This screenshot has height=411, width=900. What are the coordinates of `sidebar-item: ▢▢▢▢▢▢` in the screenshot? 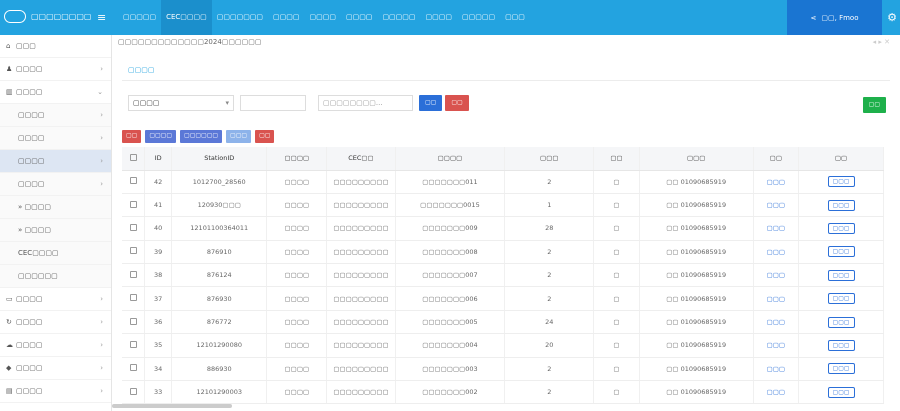 It's located at (55, 276).